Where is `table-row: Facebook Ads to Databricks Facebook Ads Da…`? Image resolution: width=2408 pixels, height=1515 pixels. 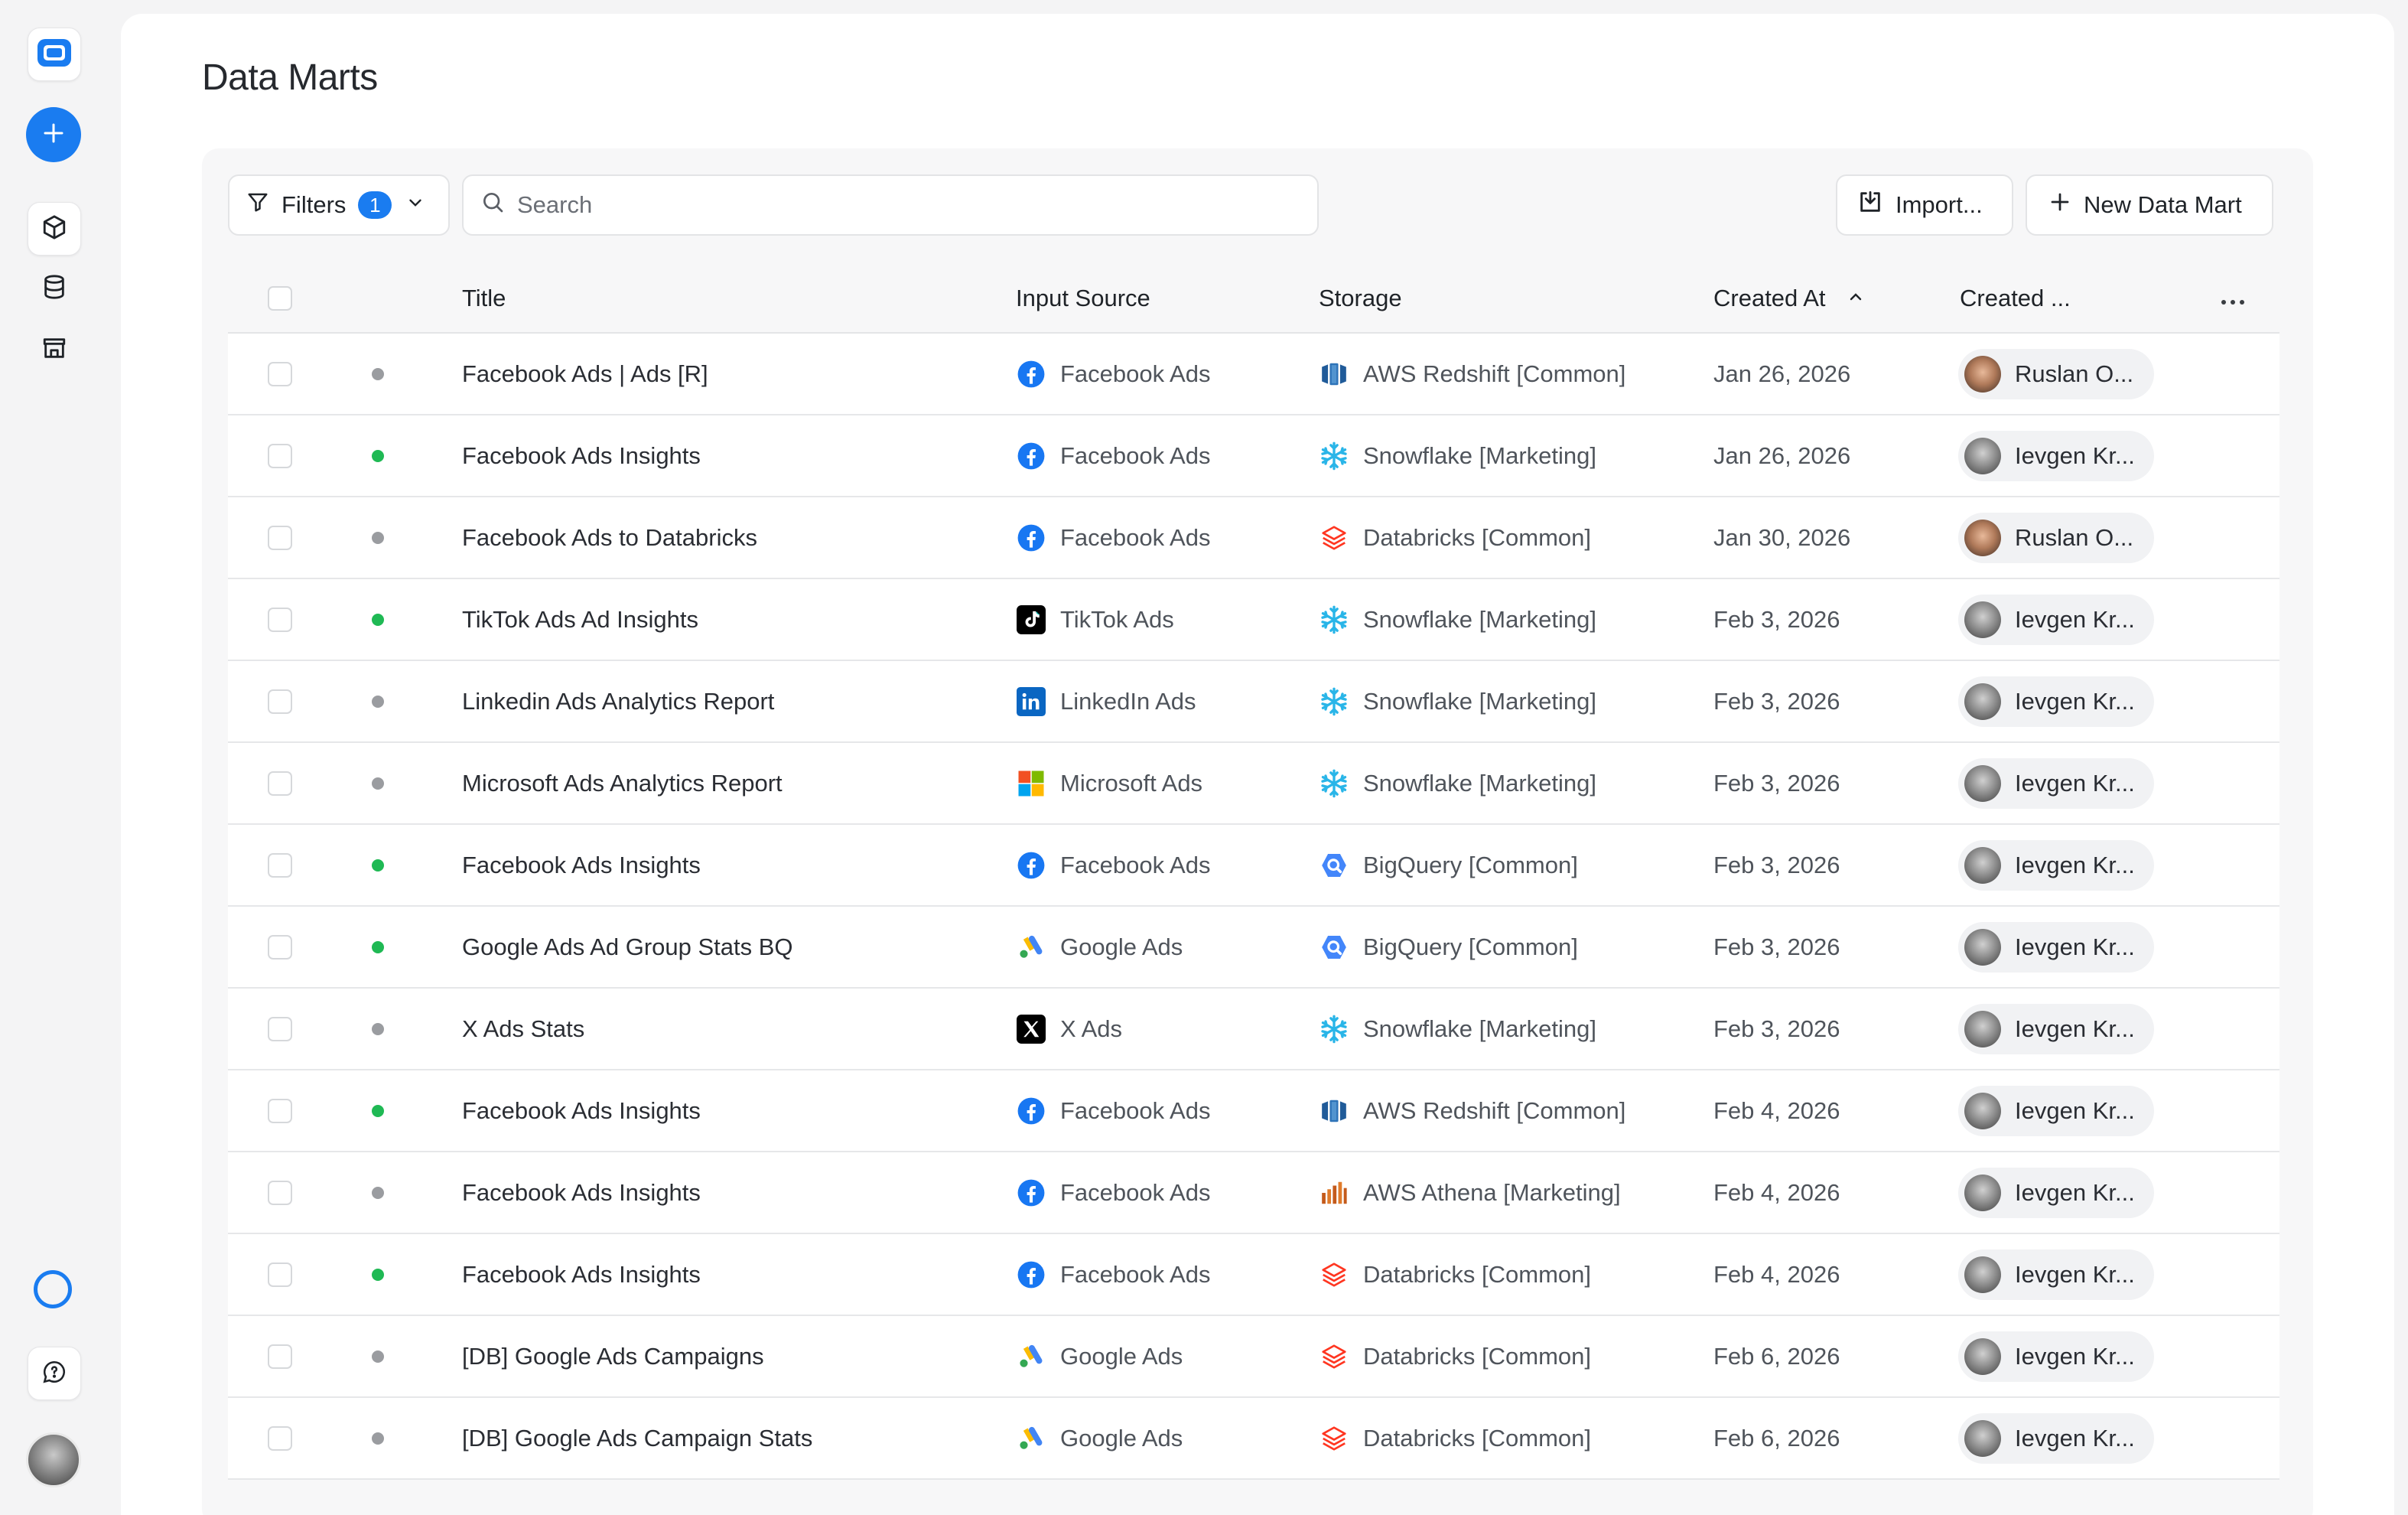
table-row: Facebook Ads to Databricks Facebook Ads Da… is located at coordinates (1253, 538).